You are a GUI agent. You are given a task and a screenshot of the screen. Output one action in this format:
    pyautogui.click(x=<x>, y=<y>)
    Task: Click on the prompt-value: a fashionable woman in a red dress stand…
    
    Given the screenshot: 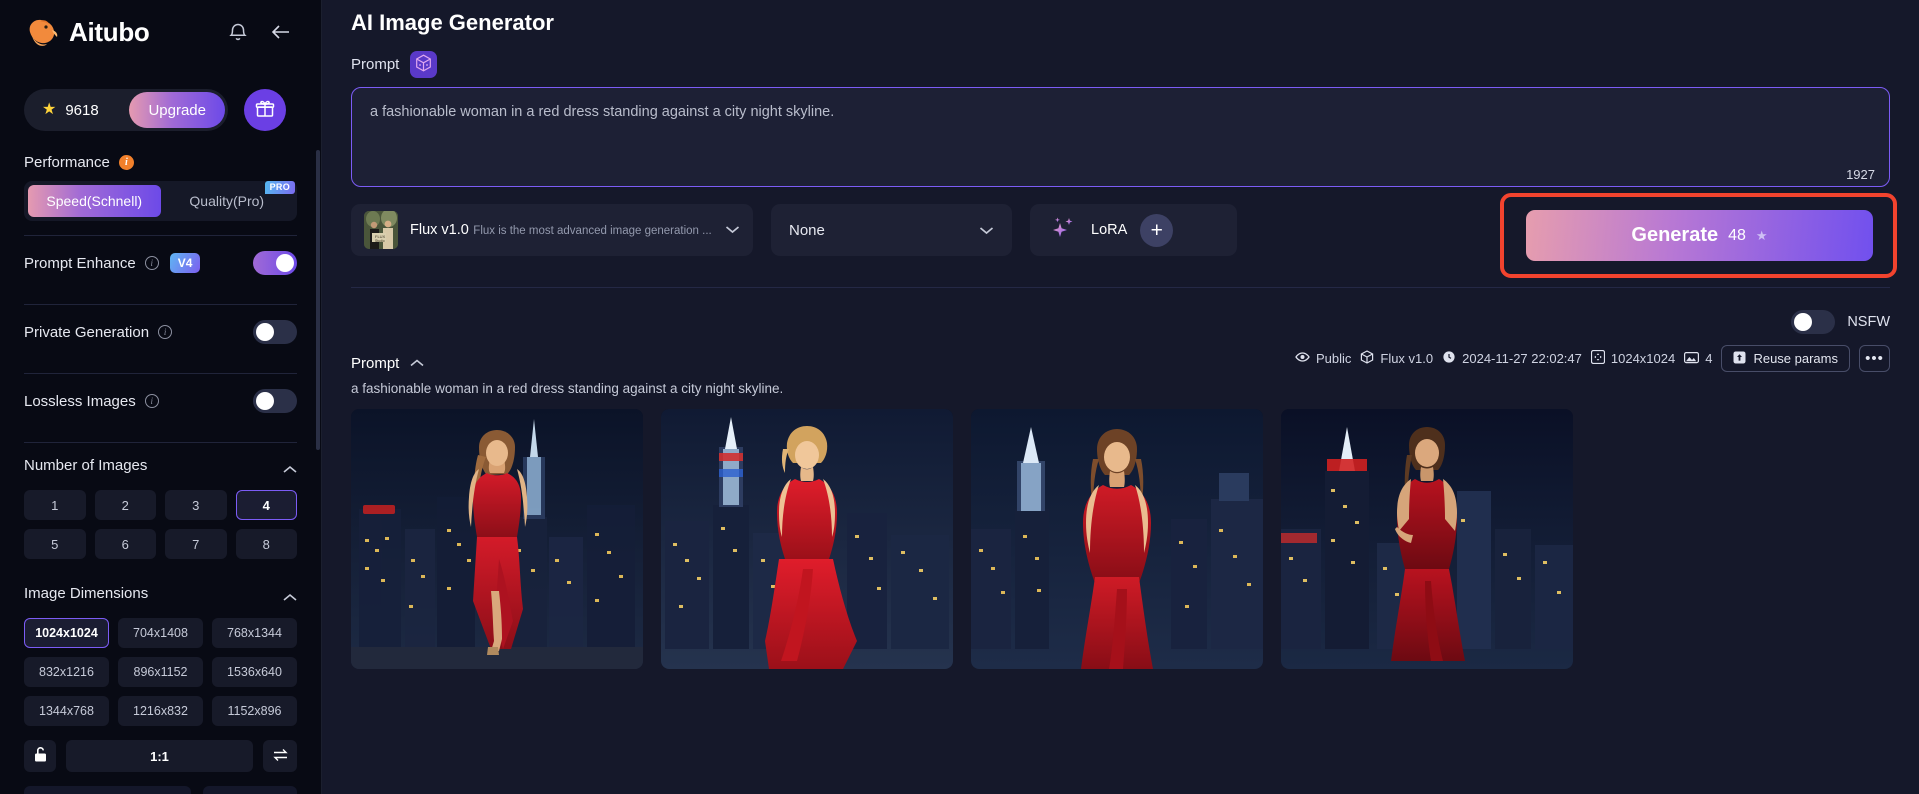 What is the action you would take?
    pyautogui.click(x=602, y=112)
    